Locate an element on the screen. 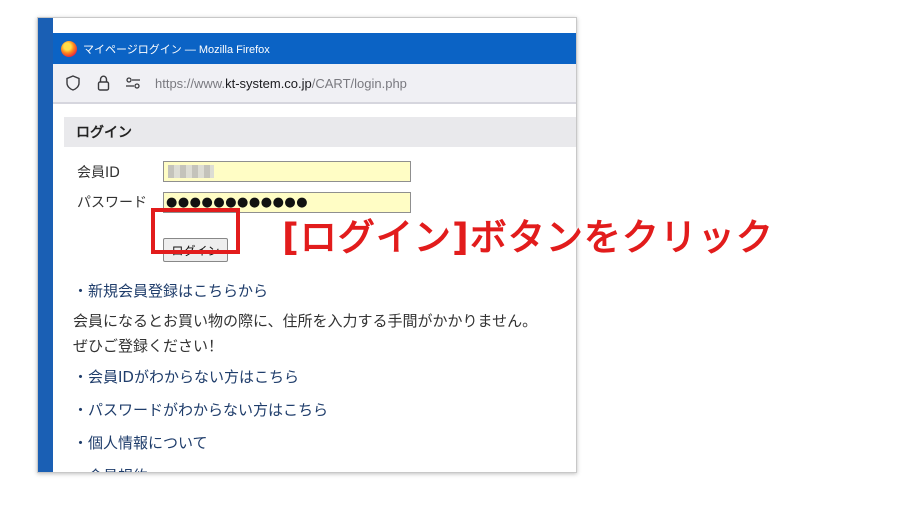  forgot-id-link: ・会員IDがわからない方はこちら is located at coordinates (186, 376).